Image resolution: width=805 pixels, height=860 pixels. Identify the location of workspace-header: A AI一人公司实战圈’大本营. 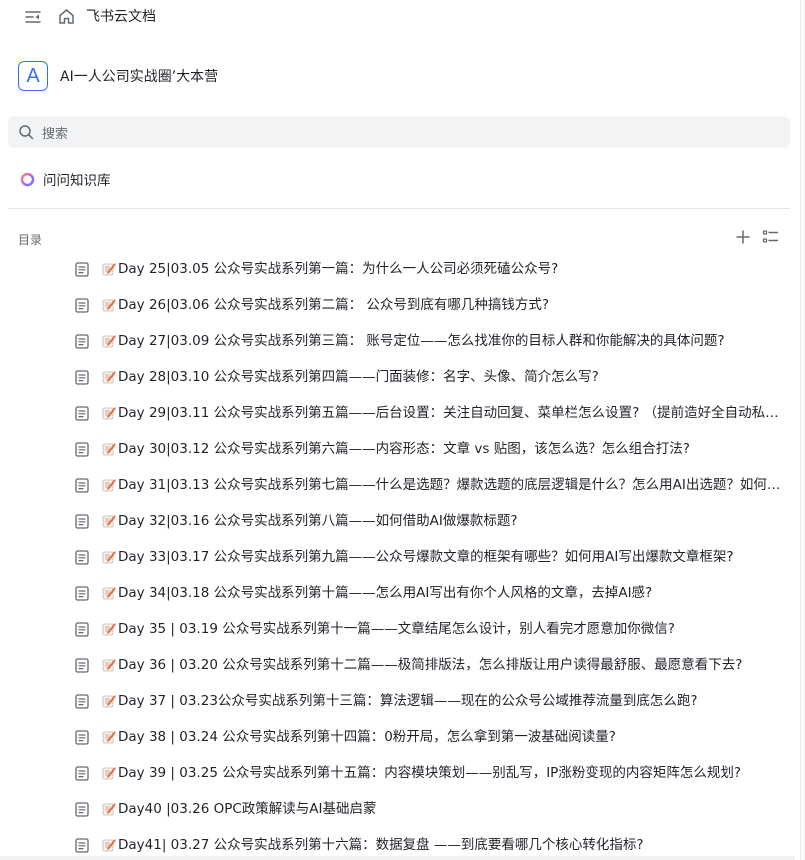
(118, 76).